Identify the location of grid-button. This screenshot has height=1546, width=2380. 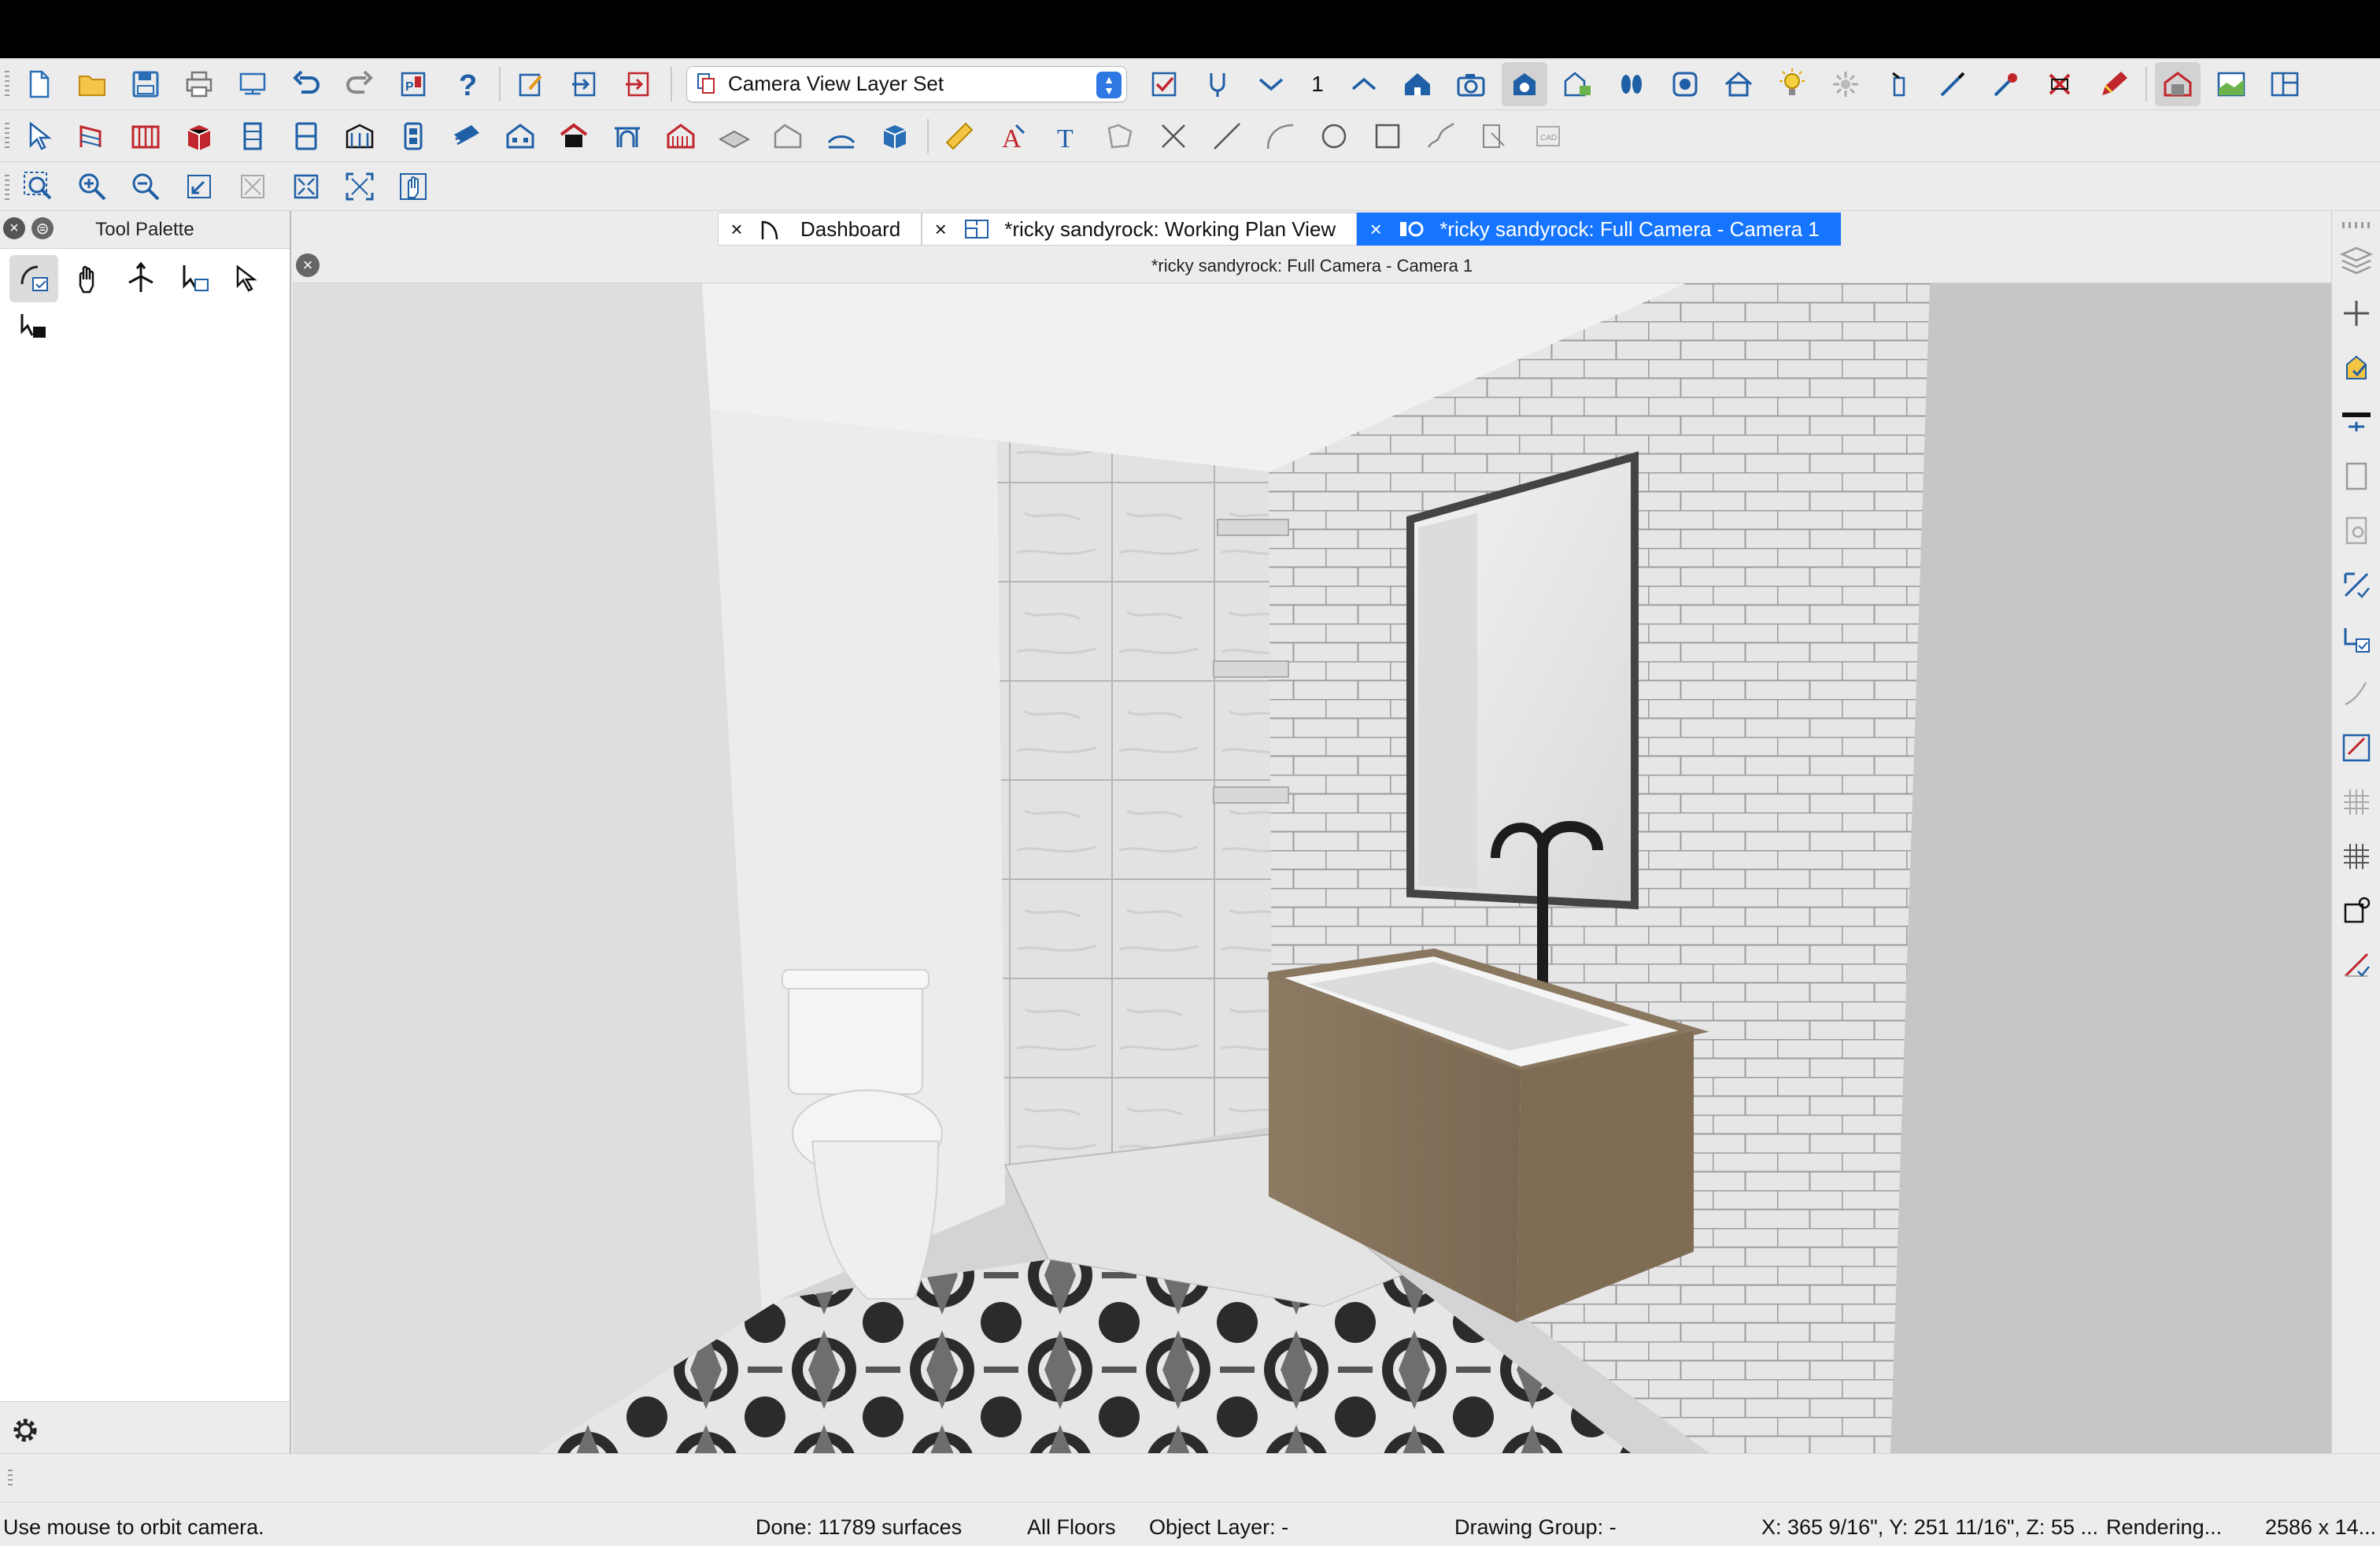
(2356, 802).